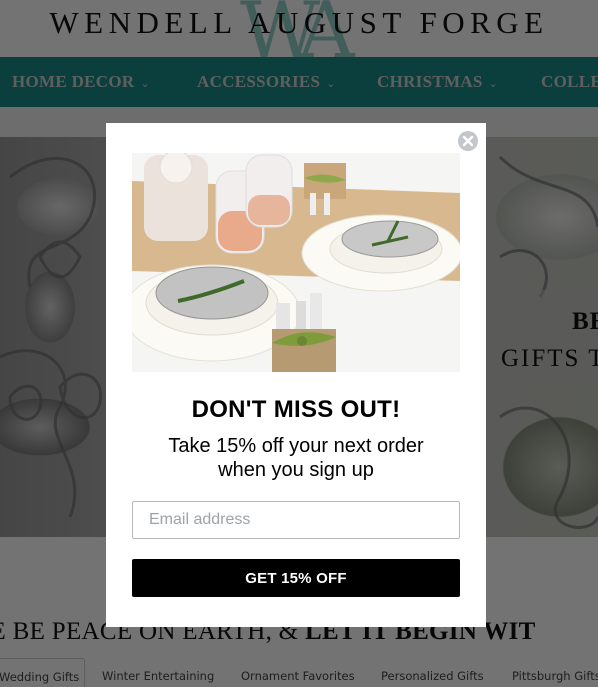  What do you see at coordinates (296, 520) in the screenshot?
I see `email-input` at bounding box center [296, 520].